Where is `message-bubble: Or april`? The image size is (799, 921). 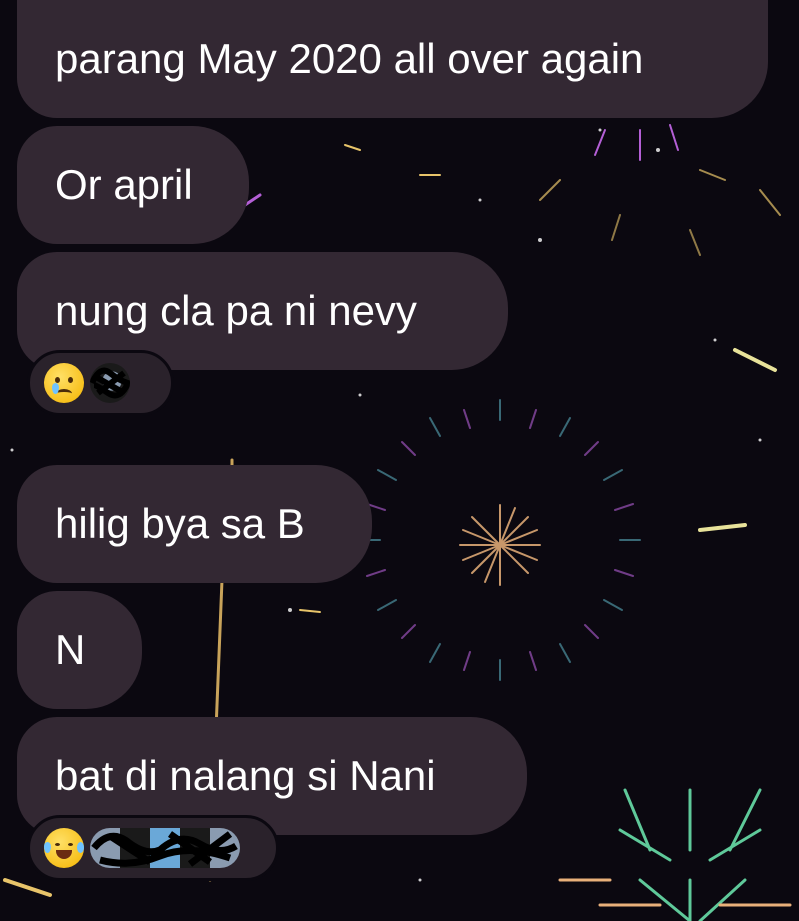 message-bubble: Or april is located at coordinates (133, 185).